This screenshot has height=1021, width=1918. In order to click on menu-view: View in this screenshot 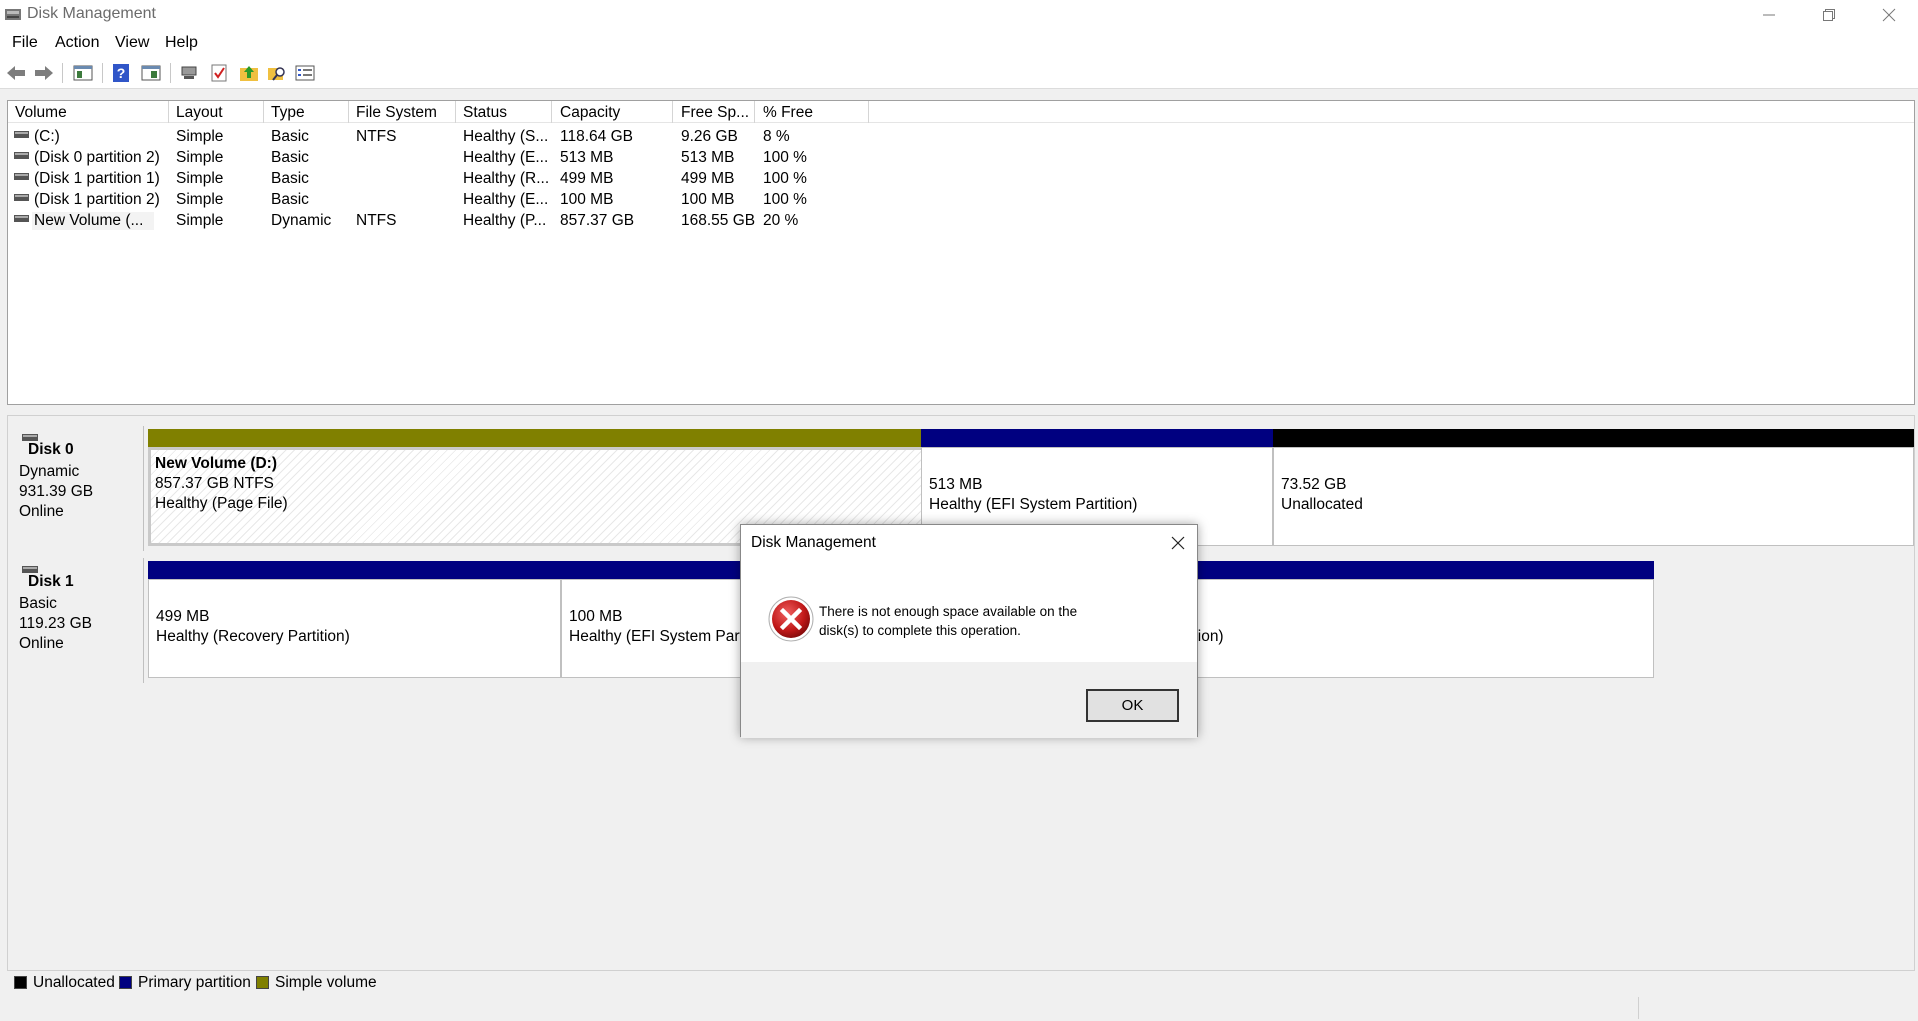, I will do `click(132, 43)`.